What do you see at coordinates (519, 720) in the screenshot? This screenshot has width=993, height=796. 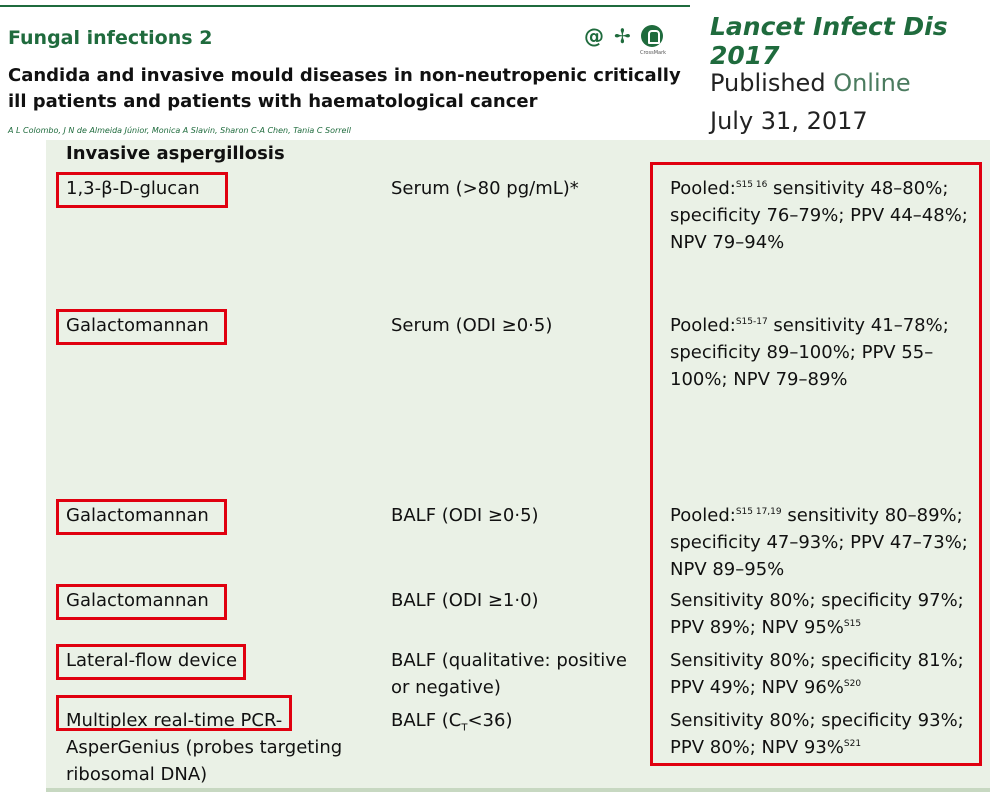 I see `sample-type: BALF (CT<36)` at bounding box center [519, 720].